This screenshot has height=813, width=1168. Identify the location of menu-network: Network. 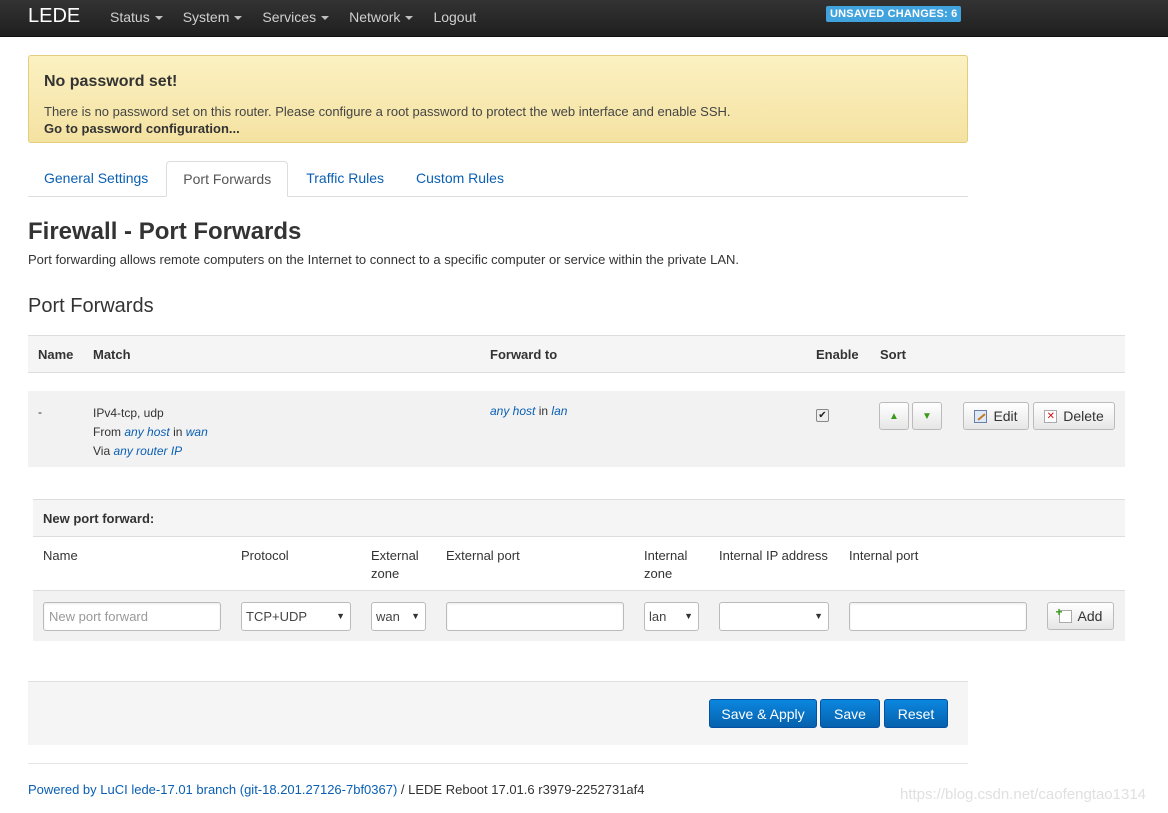
(381, 17).